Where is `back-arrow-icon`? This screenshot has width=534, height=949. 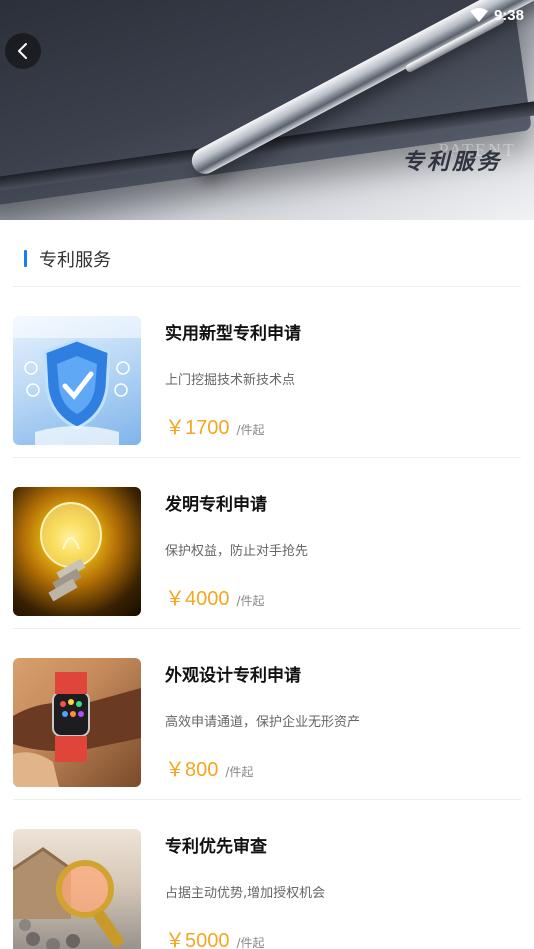 back-arrow-icon is located at coordinates (22, 51).